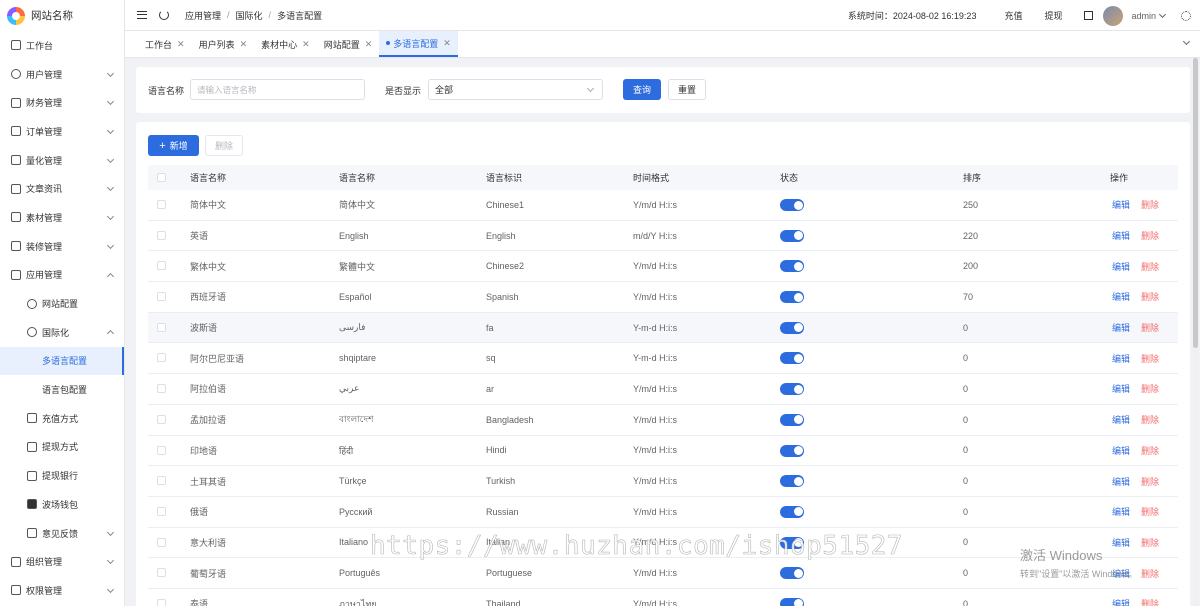 This screenshot has height=606, width=1200. I want to click on tab-material-center: 素材中心 ✕, so click(285, 44).